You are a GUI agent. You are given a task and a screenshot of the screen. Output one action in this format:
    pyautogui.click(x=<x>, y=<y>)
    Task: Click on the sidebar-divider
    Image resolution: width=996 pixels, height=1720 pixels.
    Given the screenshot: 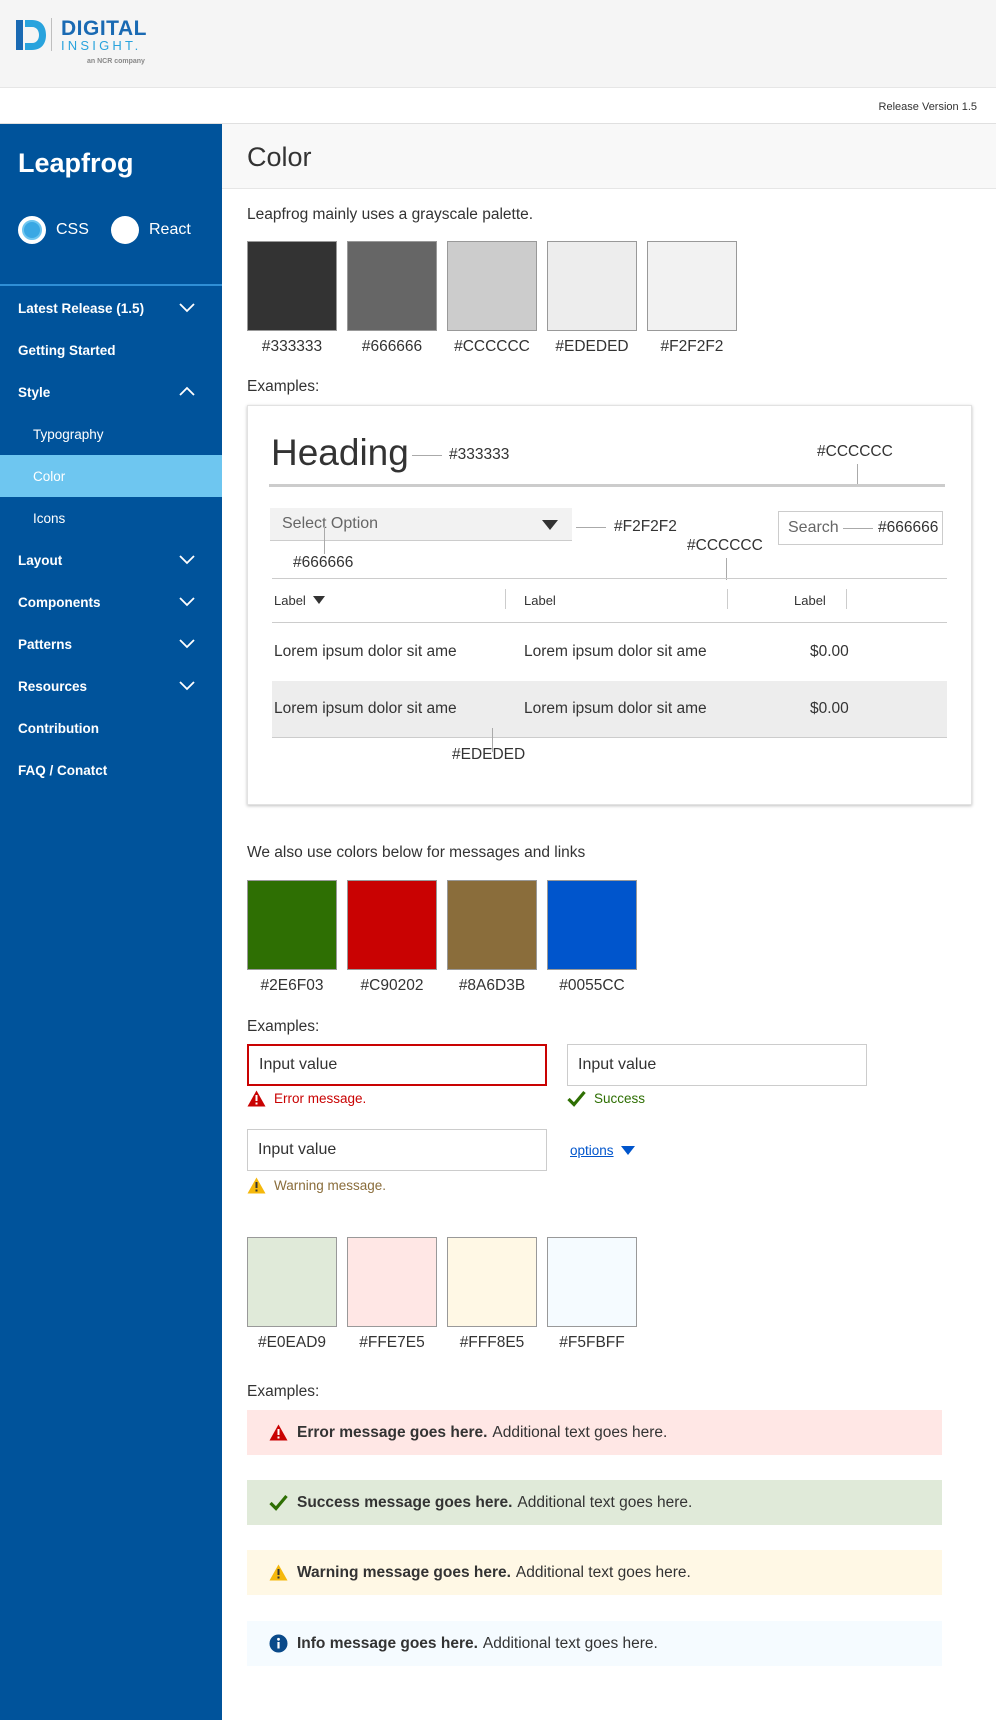 What is the action you would take?
    pyautogui.click(x=111, y=285)
    